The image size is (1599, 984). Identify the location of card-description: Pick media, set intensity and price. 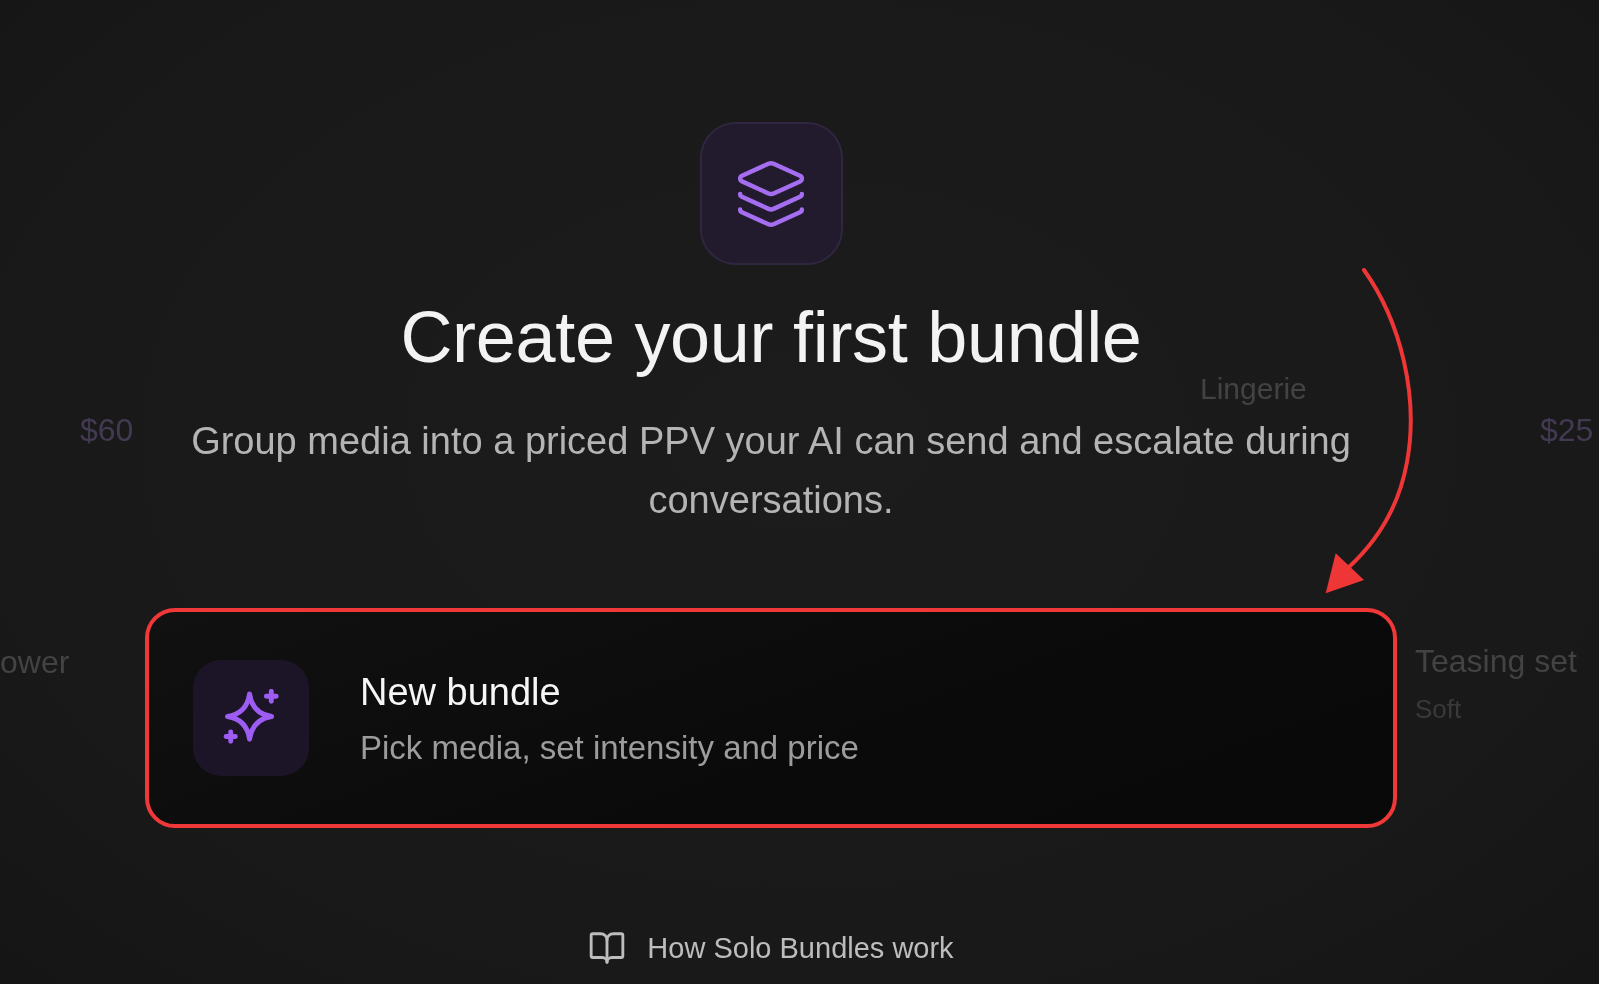
(609, 747).